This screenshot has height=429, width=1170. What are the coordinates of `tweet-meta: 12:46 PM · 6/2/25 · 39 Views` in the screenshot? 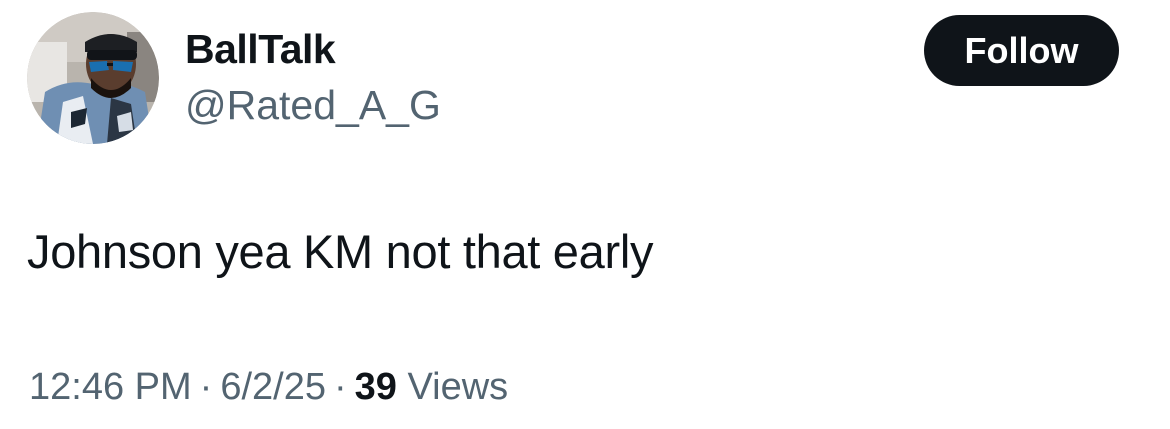 It's located at (268, 387).